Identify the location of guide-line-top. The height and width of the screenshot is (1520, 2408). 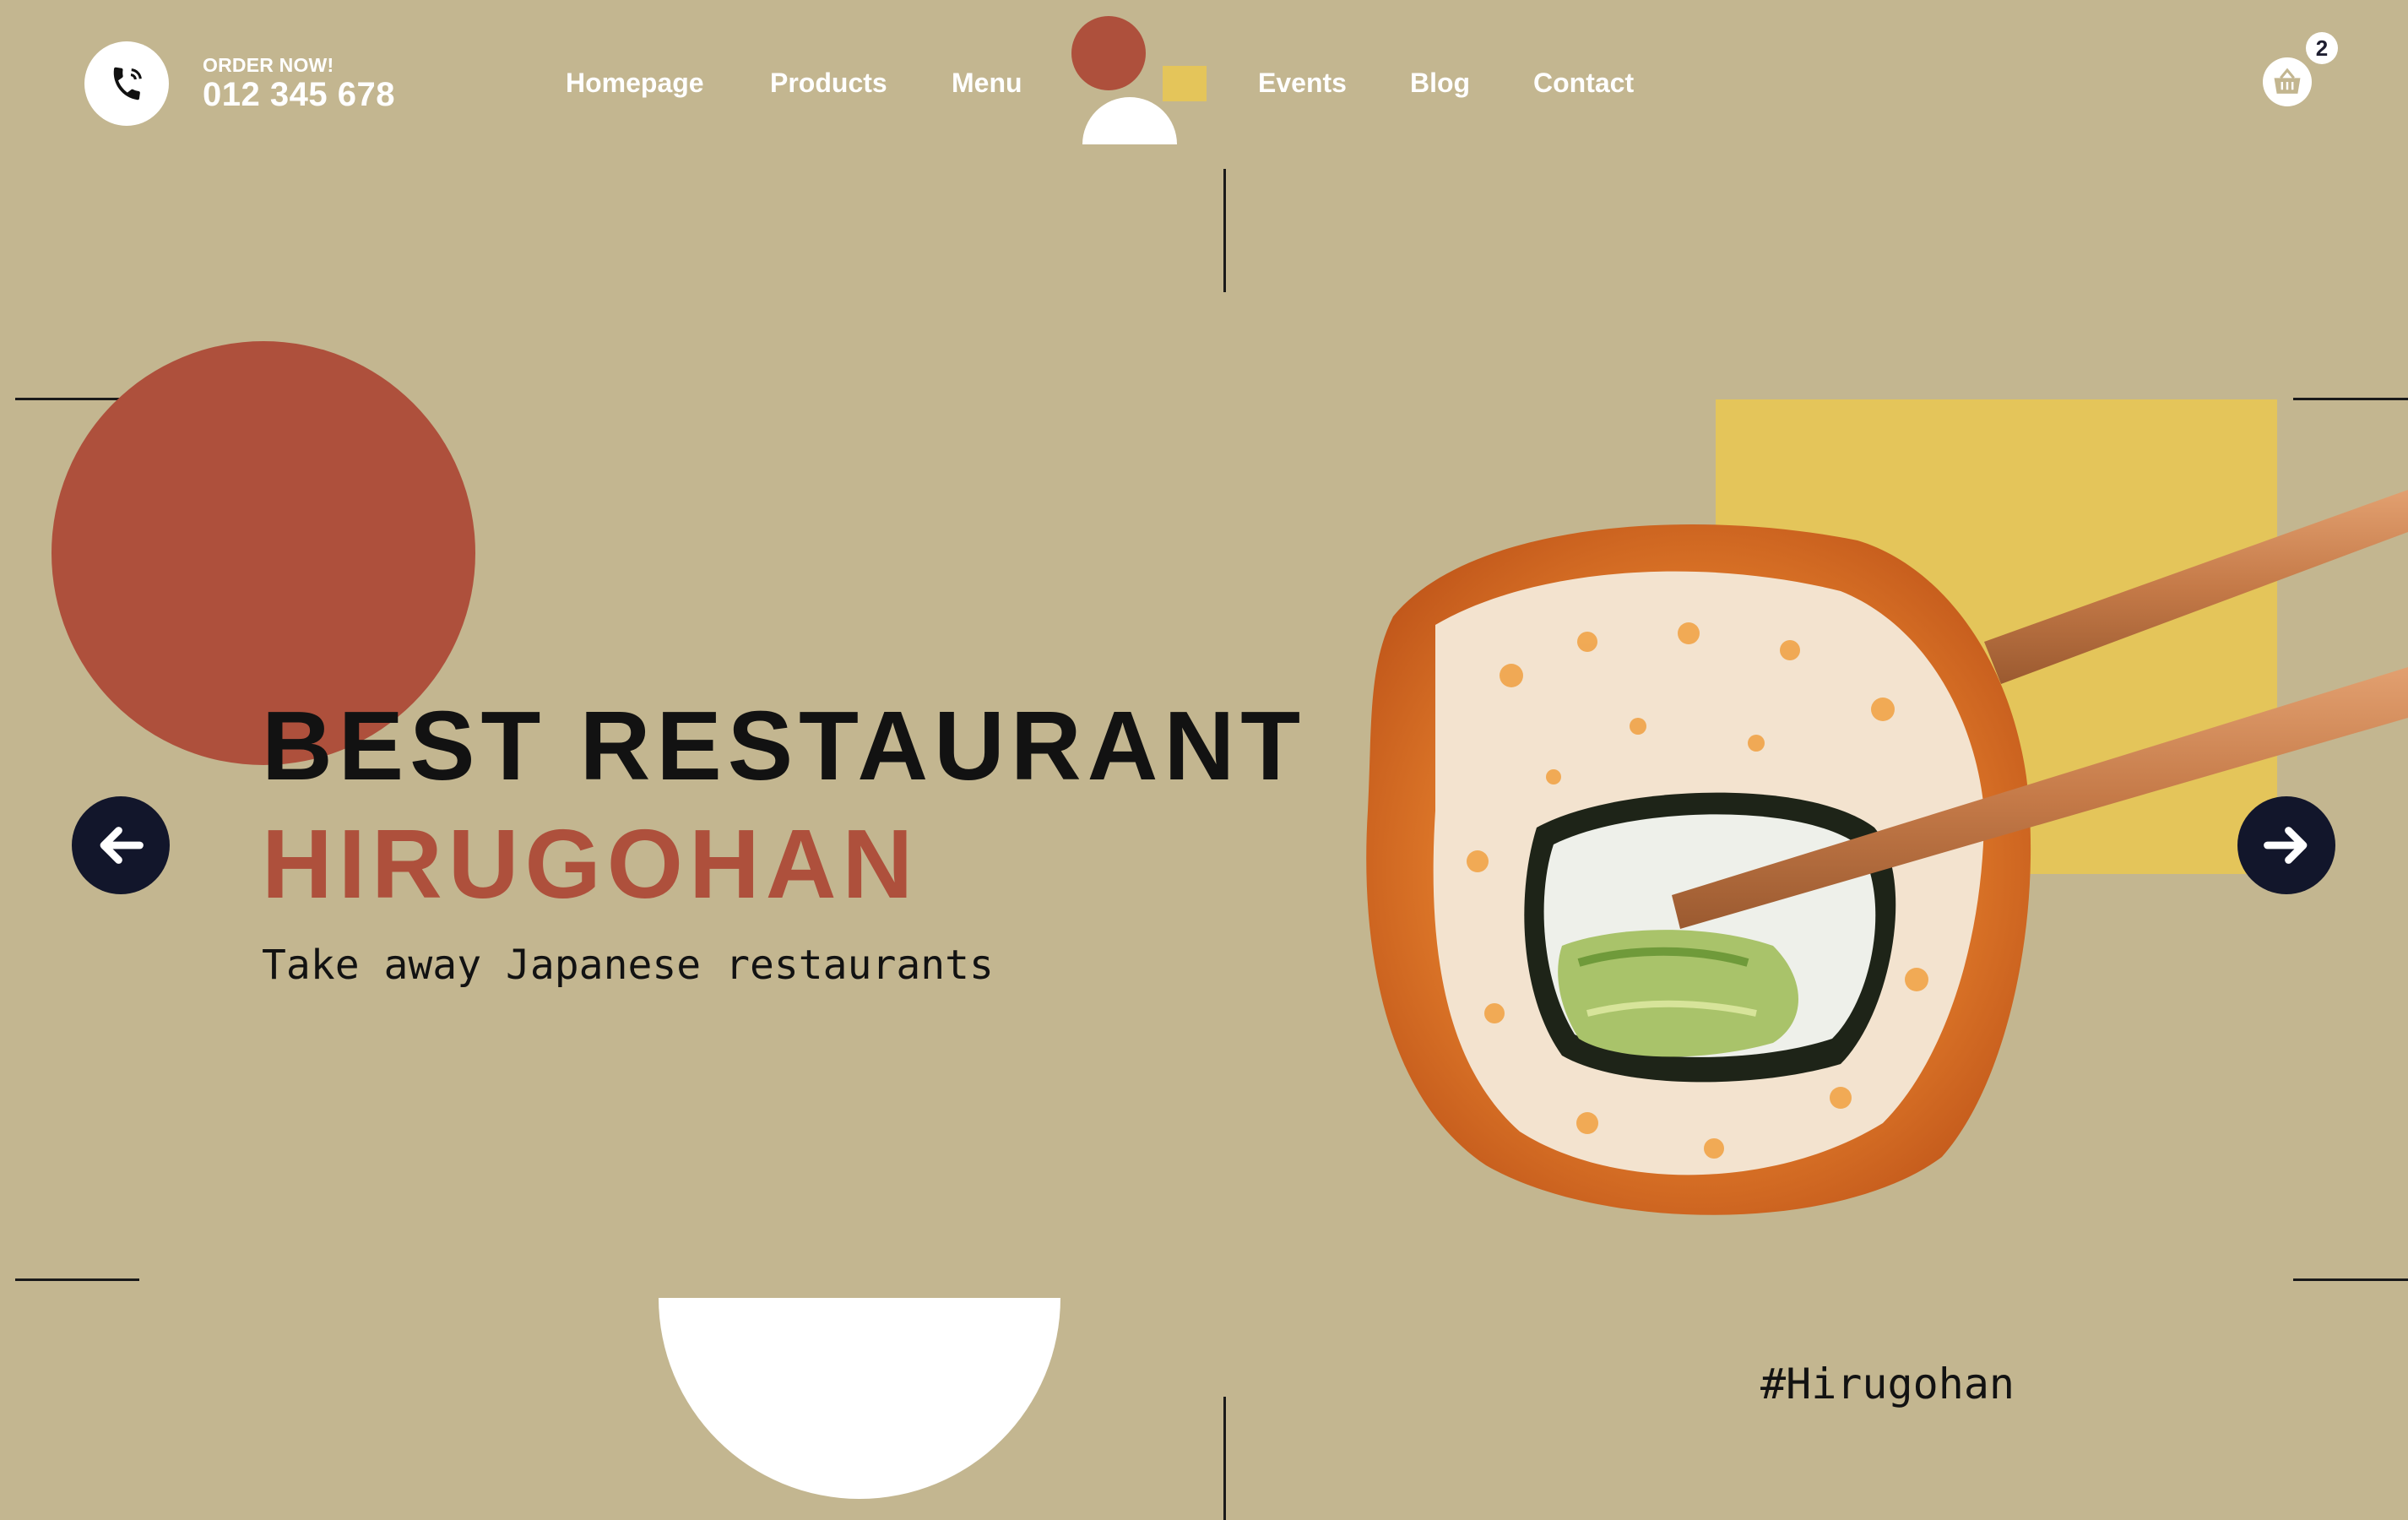
(1224, 230).